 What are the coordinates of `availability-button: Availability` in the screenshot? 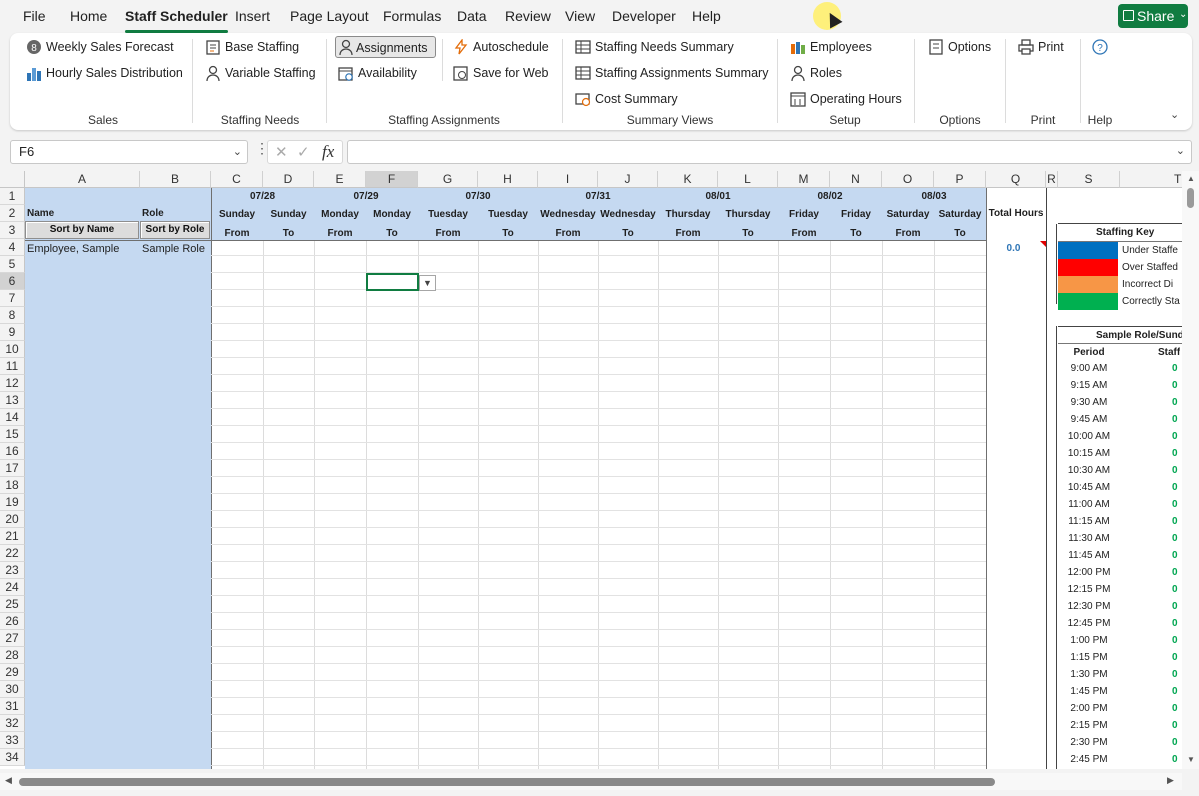 It's located at (377, 73).